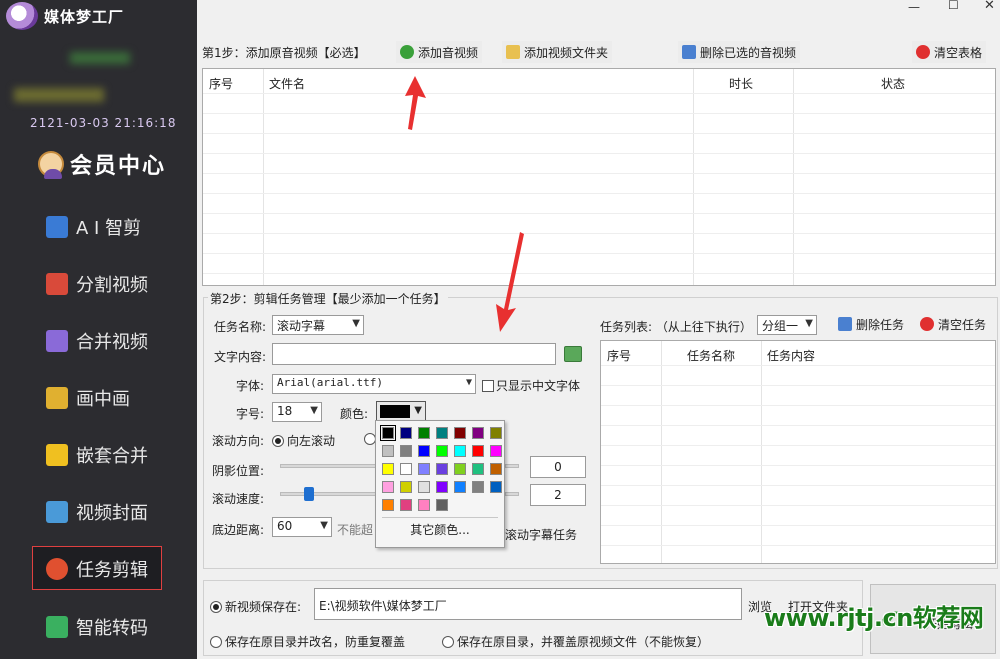 The image size is (1000, 659). Describe the element at coordinates (557, 52) in the screenshot. I see `add-folder-button: 添加视频文件夹` at that location.